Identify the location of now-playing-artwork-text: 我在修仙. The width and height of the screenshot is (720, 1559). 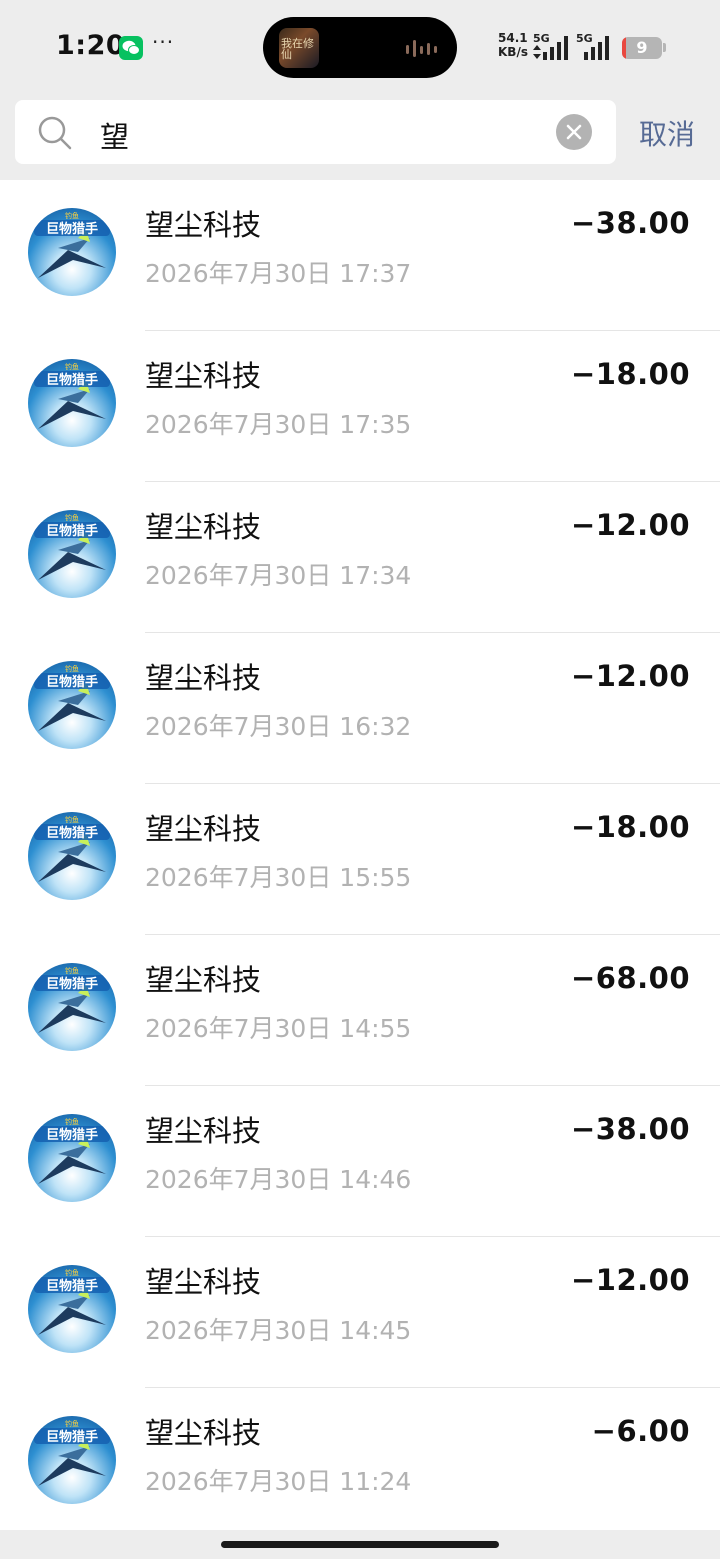
(297, 49).